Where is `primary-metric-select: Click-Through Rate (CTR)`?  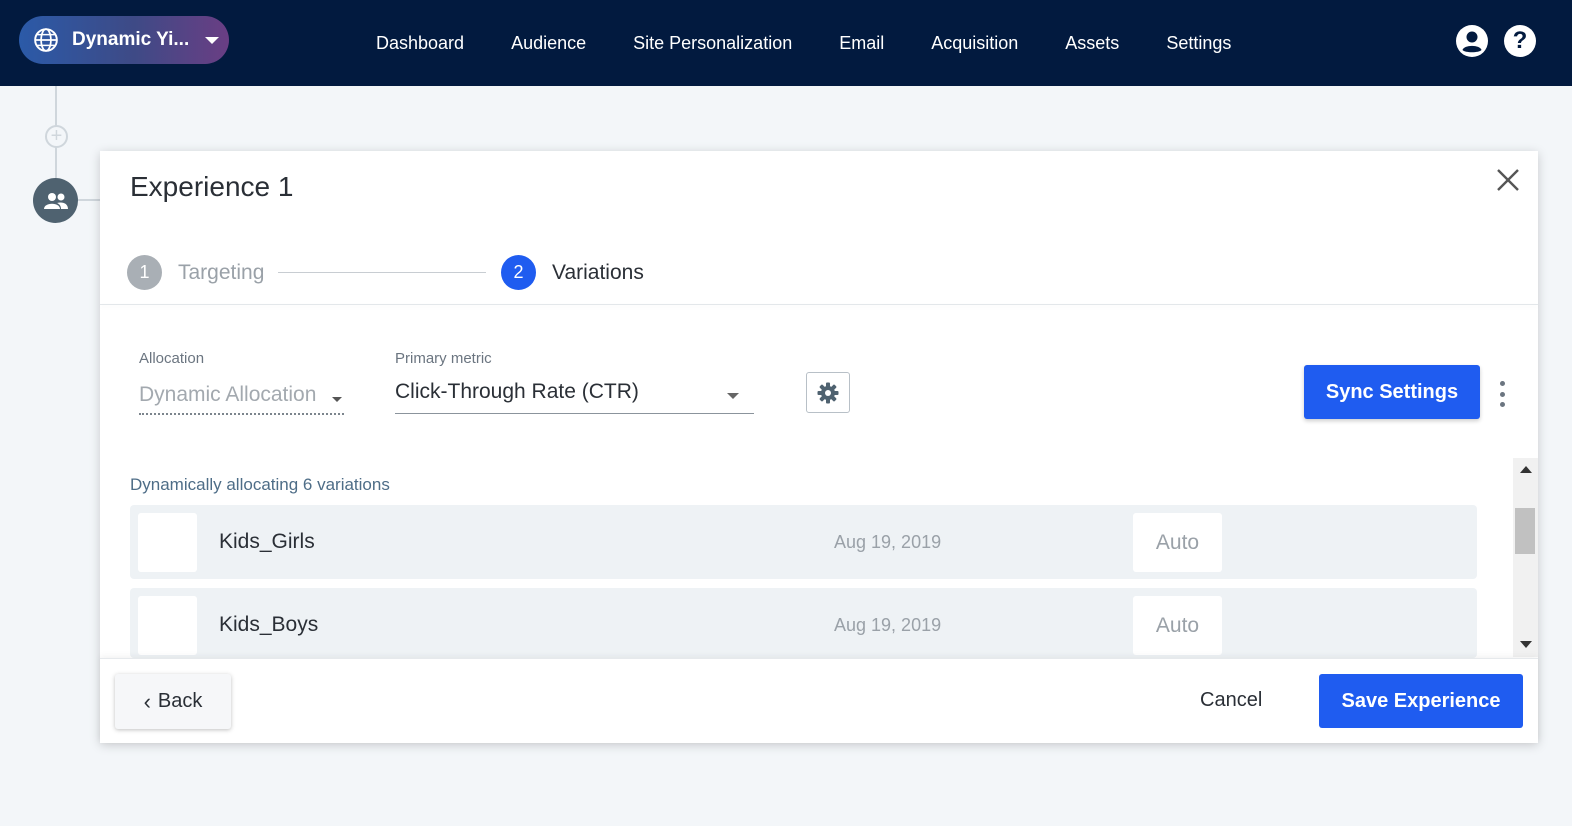
primary-metric-select: Click-Through Rate (CTR) is located at coordinates (574, 397).